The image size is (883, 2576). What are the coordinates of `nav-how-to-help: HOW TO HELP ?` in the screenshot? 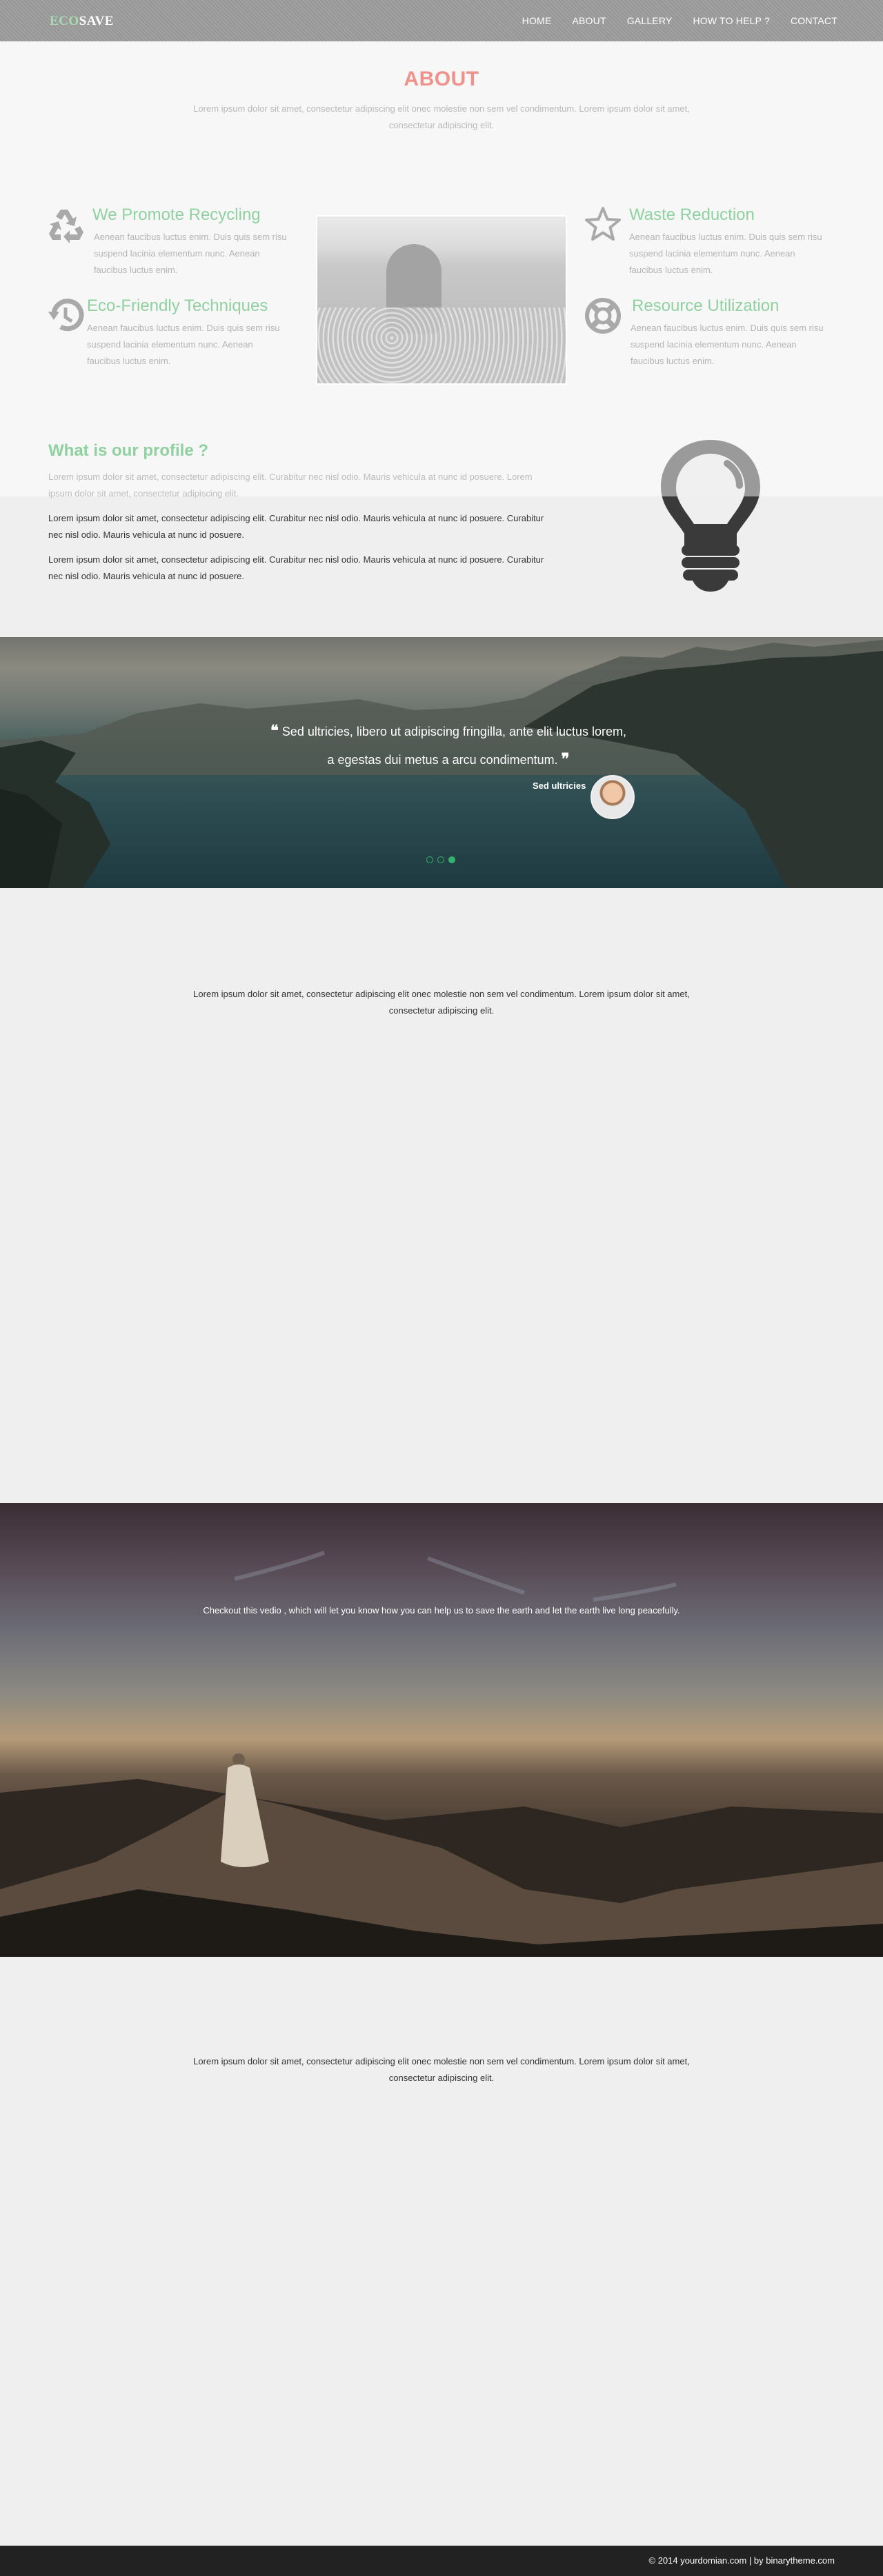 It's located at (731, 20).